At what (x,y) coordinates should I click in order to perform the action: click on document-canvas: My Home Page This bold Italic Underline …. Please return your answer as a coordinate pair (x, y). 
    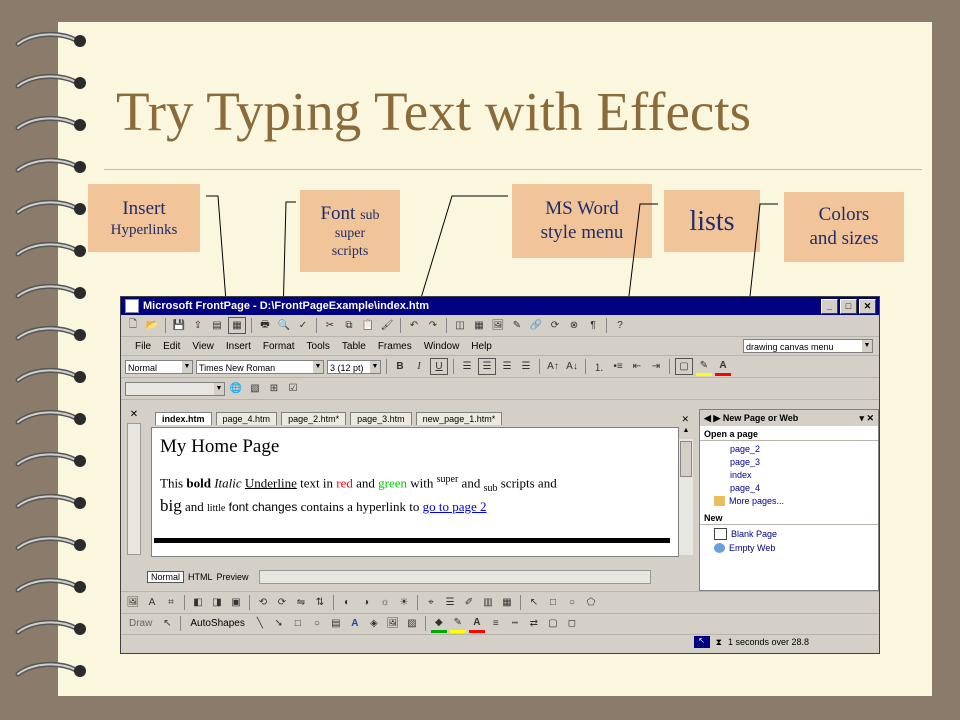
    Looking at the image, I should click on (415, 492).